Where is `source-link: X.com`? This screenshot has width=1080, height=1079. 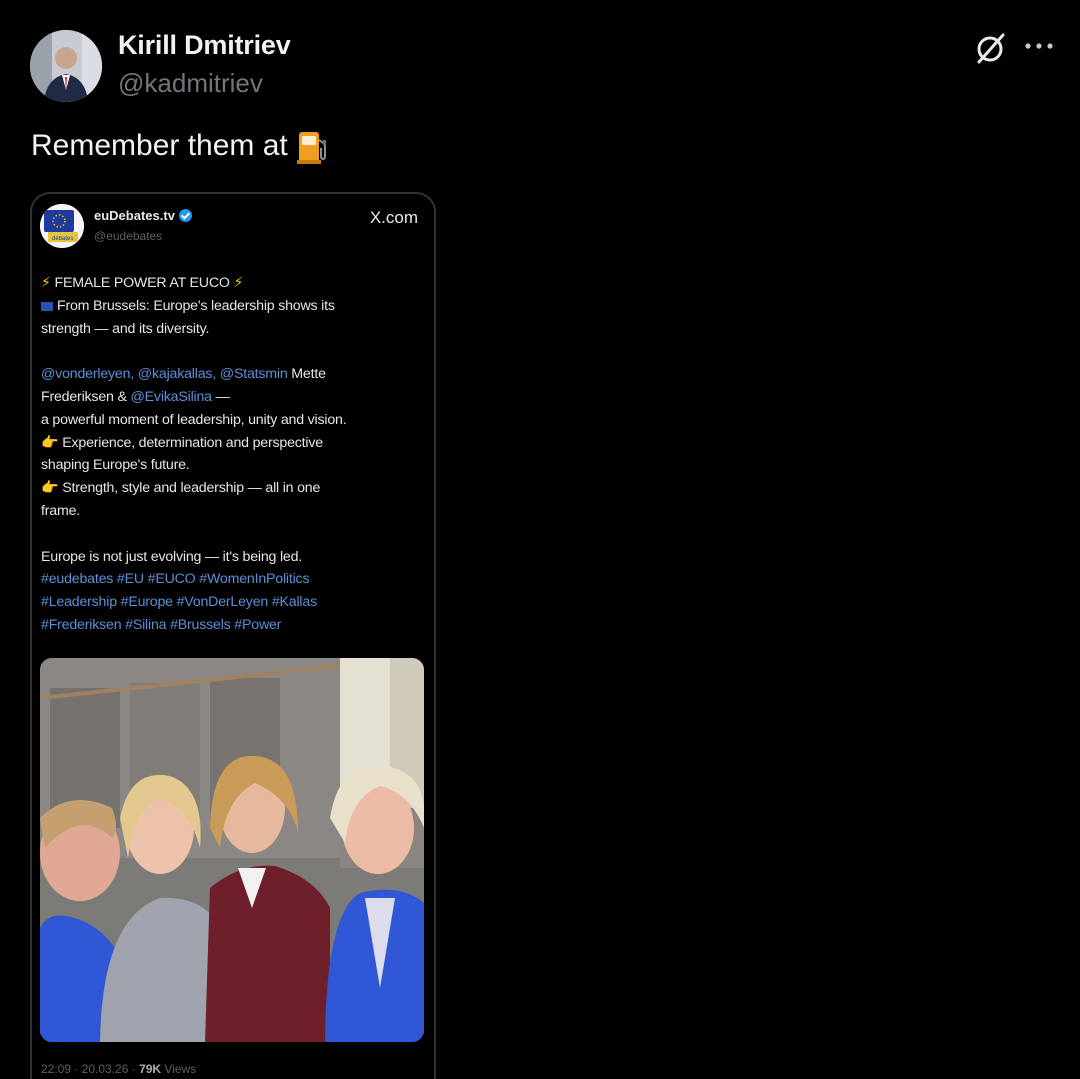 source-link: X.com is located at coordinates (394, 218).